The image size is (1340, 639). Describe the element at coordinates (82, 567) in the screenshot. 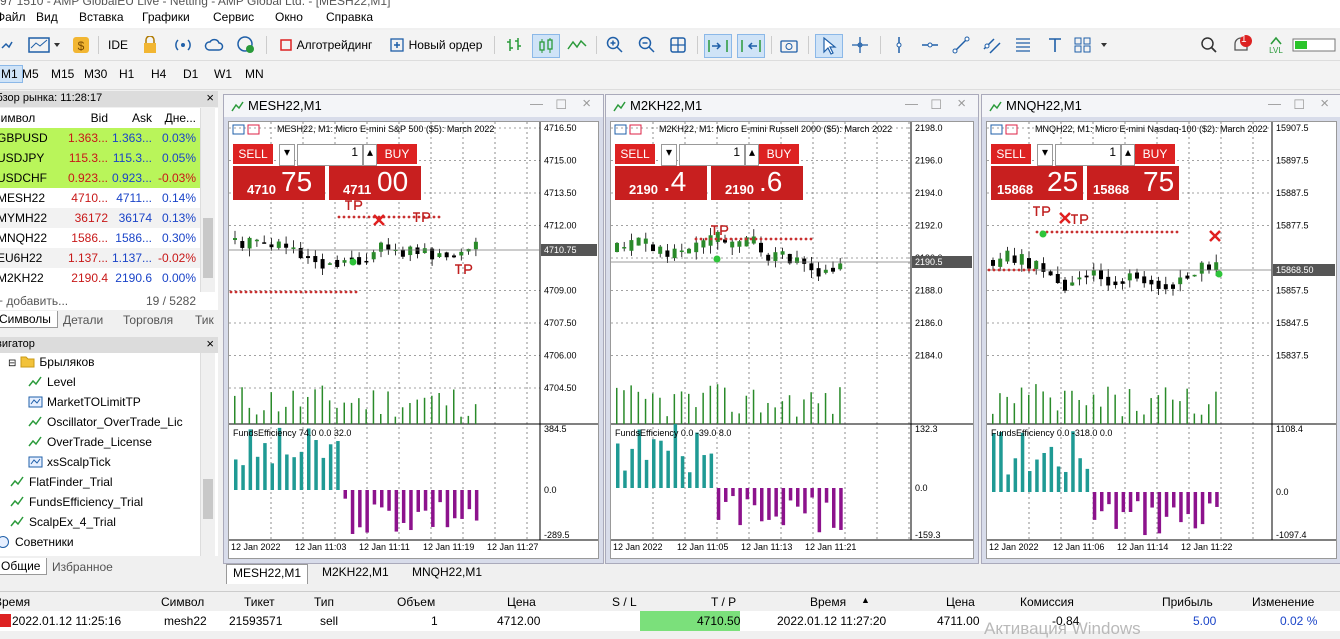

I see `tab-favorites: Избранное` at that location.